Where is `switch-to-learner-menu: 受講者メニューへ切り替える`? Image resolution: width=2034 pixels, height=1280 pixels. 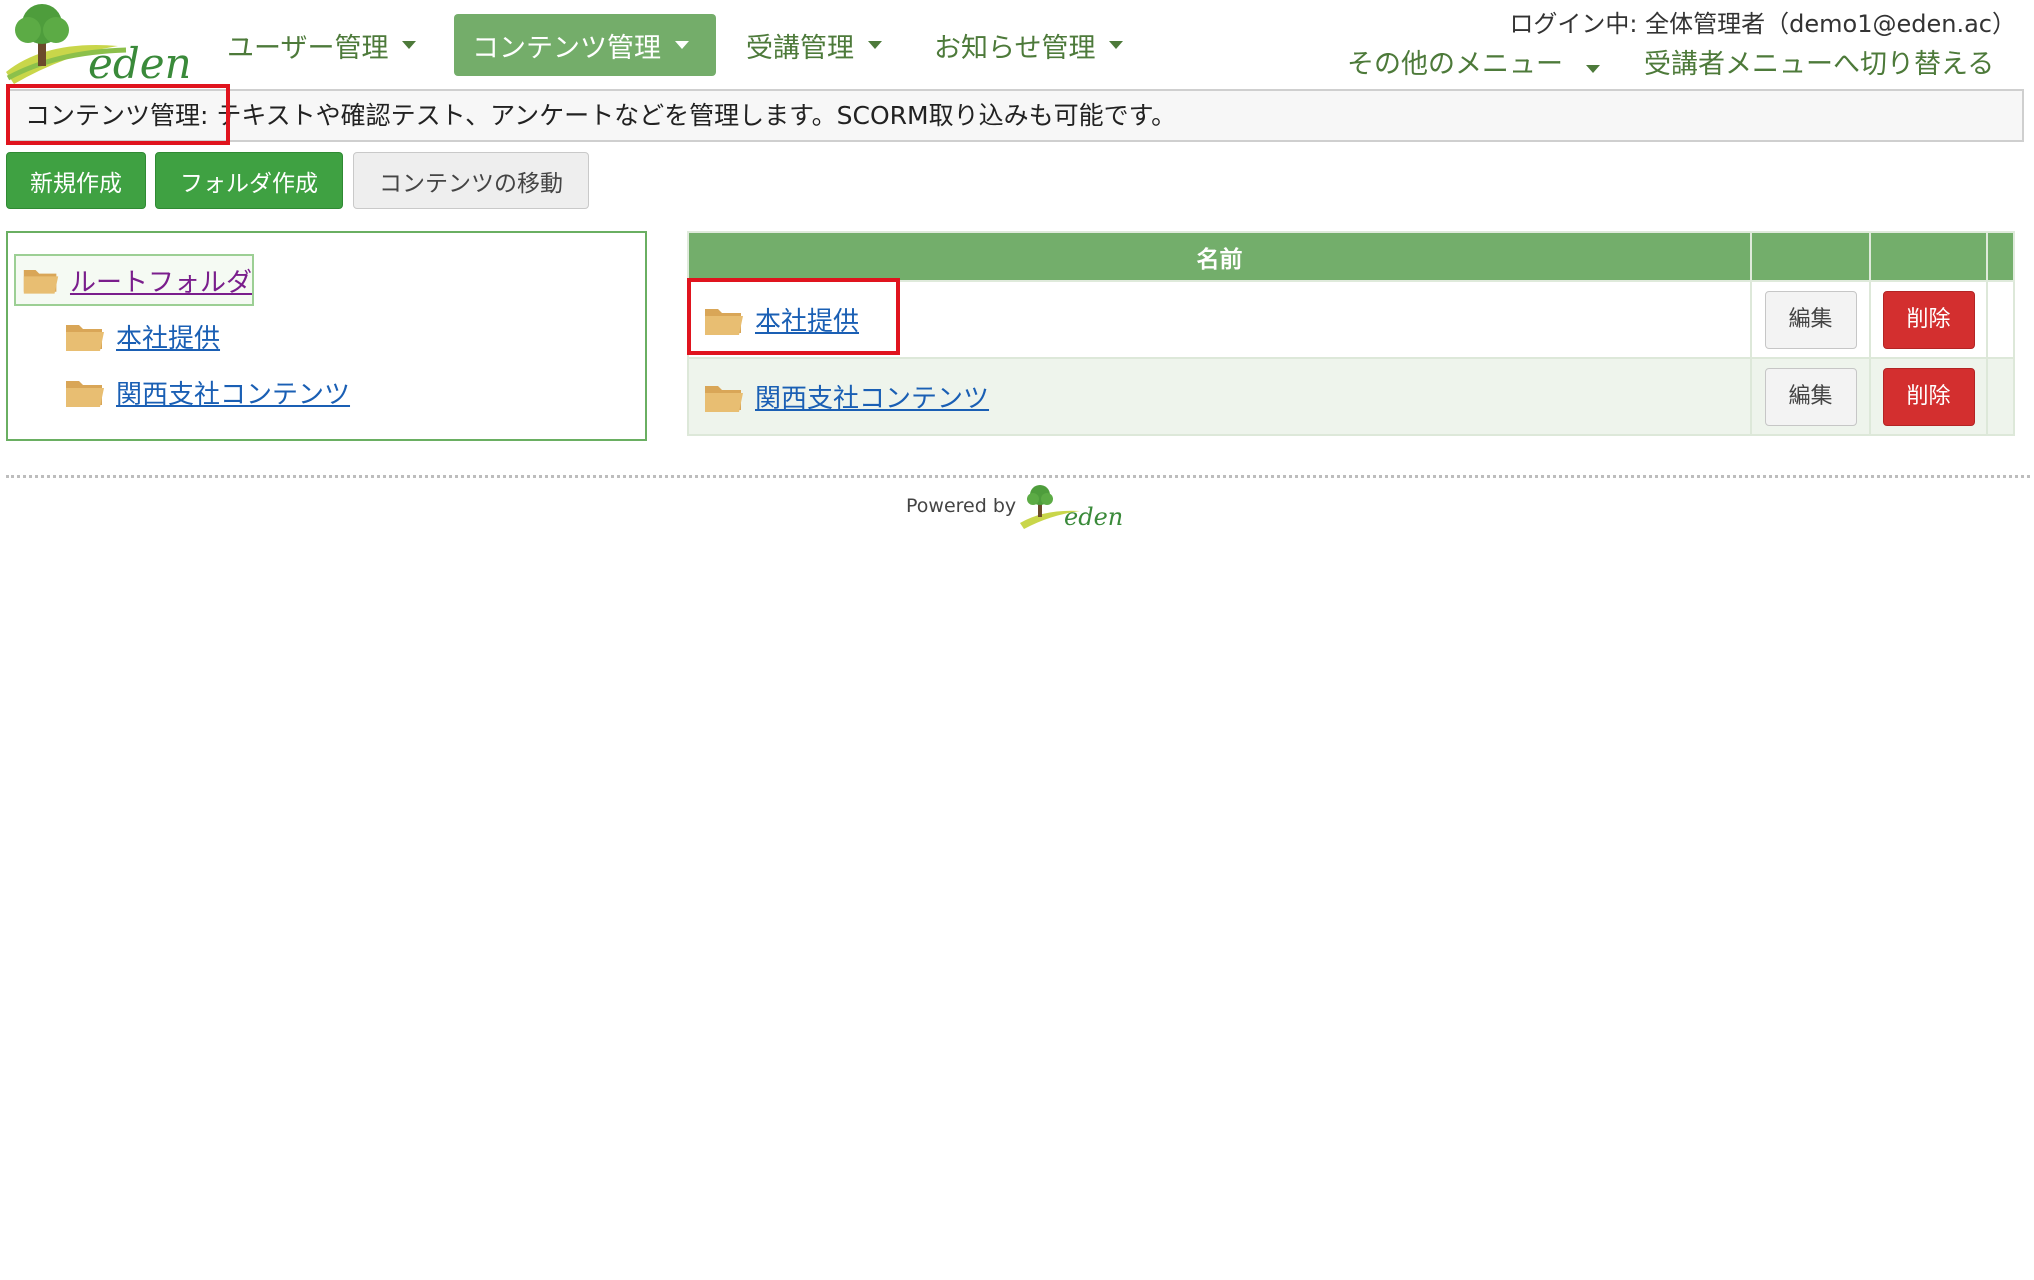
switch-to-learner-menu: 受講者メニューへ切り替える is located at coordinates (1819, 61).